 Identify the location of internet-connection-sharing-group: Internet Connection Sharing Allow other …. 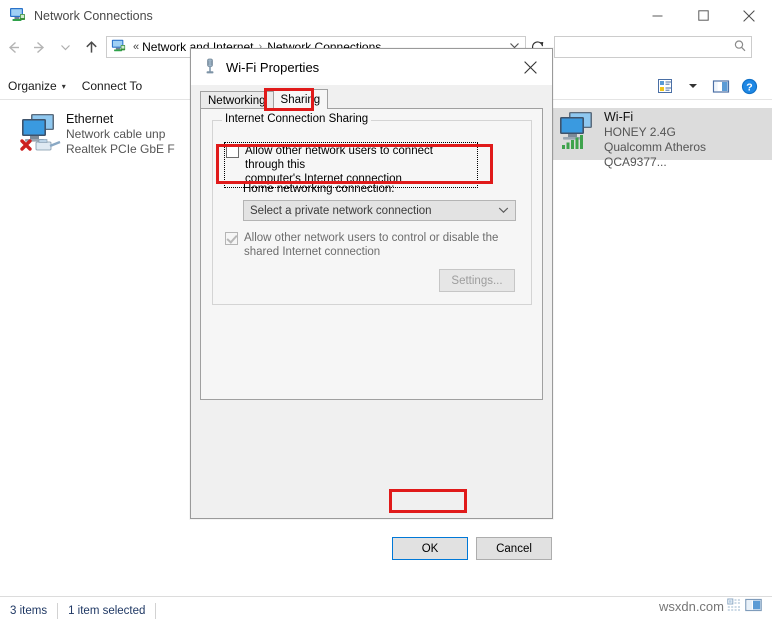
(372, 209).